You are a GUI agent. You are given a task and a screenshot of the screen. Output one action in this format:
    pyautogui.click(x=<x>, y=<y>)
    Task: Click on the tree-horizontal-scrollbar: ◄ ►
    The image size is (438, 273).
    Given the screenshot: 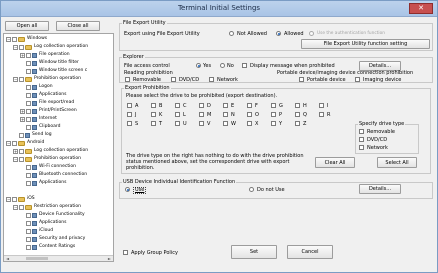 What is the action you would take?
    pyautogui.click(x=58, y=258)
    